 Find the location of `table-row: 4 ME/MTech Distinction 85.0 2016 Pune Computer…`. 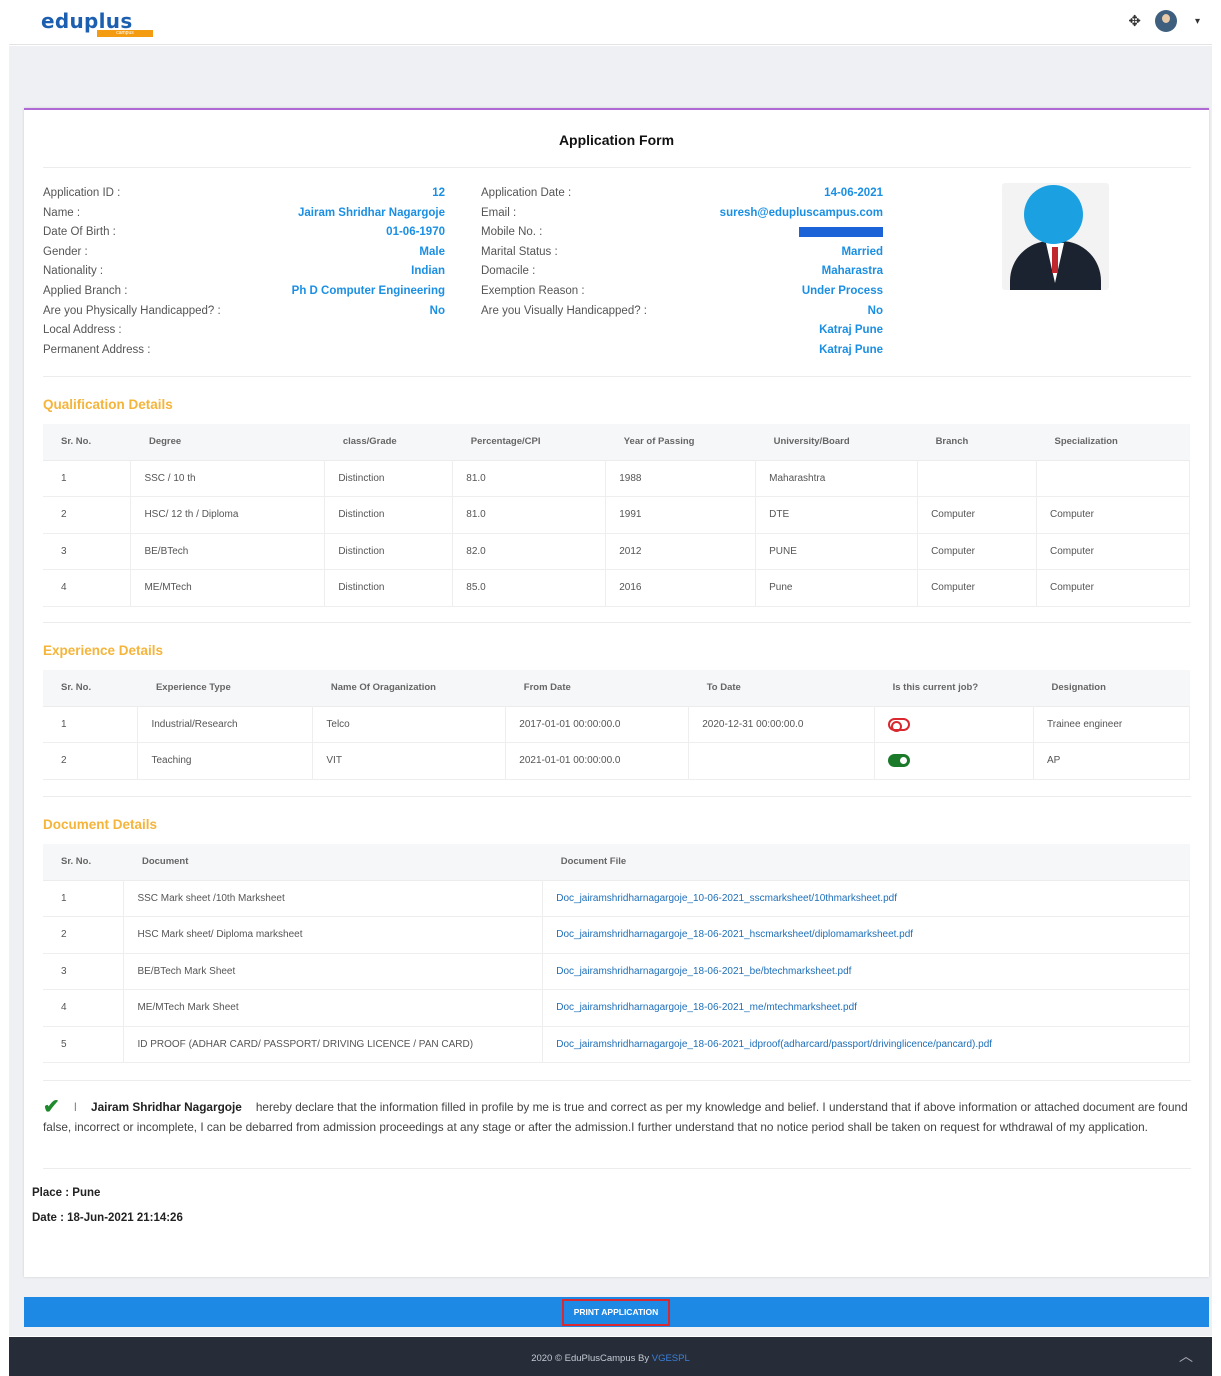

table-row: 4 ME/MTech Distinction 85.0 2016 Pune Computer… is located at coordinates (616, 588).